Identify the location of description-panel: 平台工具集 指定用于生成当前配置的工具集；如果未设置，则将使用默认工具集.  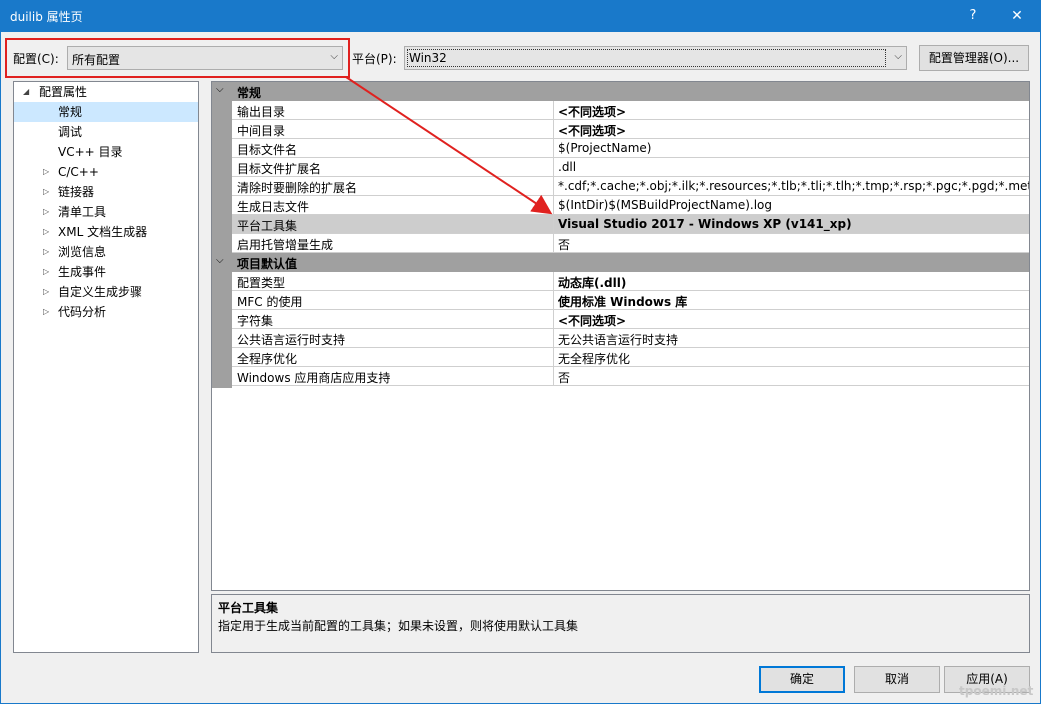
(620, 623).